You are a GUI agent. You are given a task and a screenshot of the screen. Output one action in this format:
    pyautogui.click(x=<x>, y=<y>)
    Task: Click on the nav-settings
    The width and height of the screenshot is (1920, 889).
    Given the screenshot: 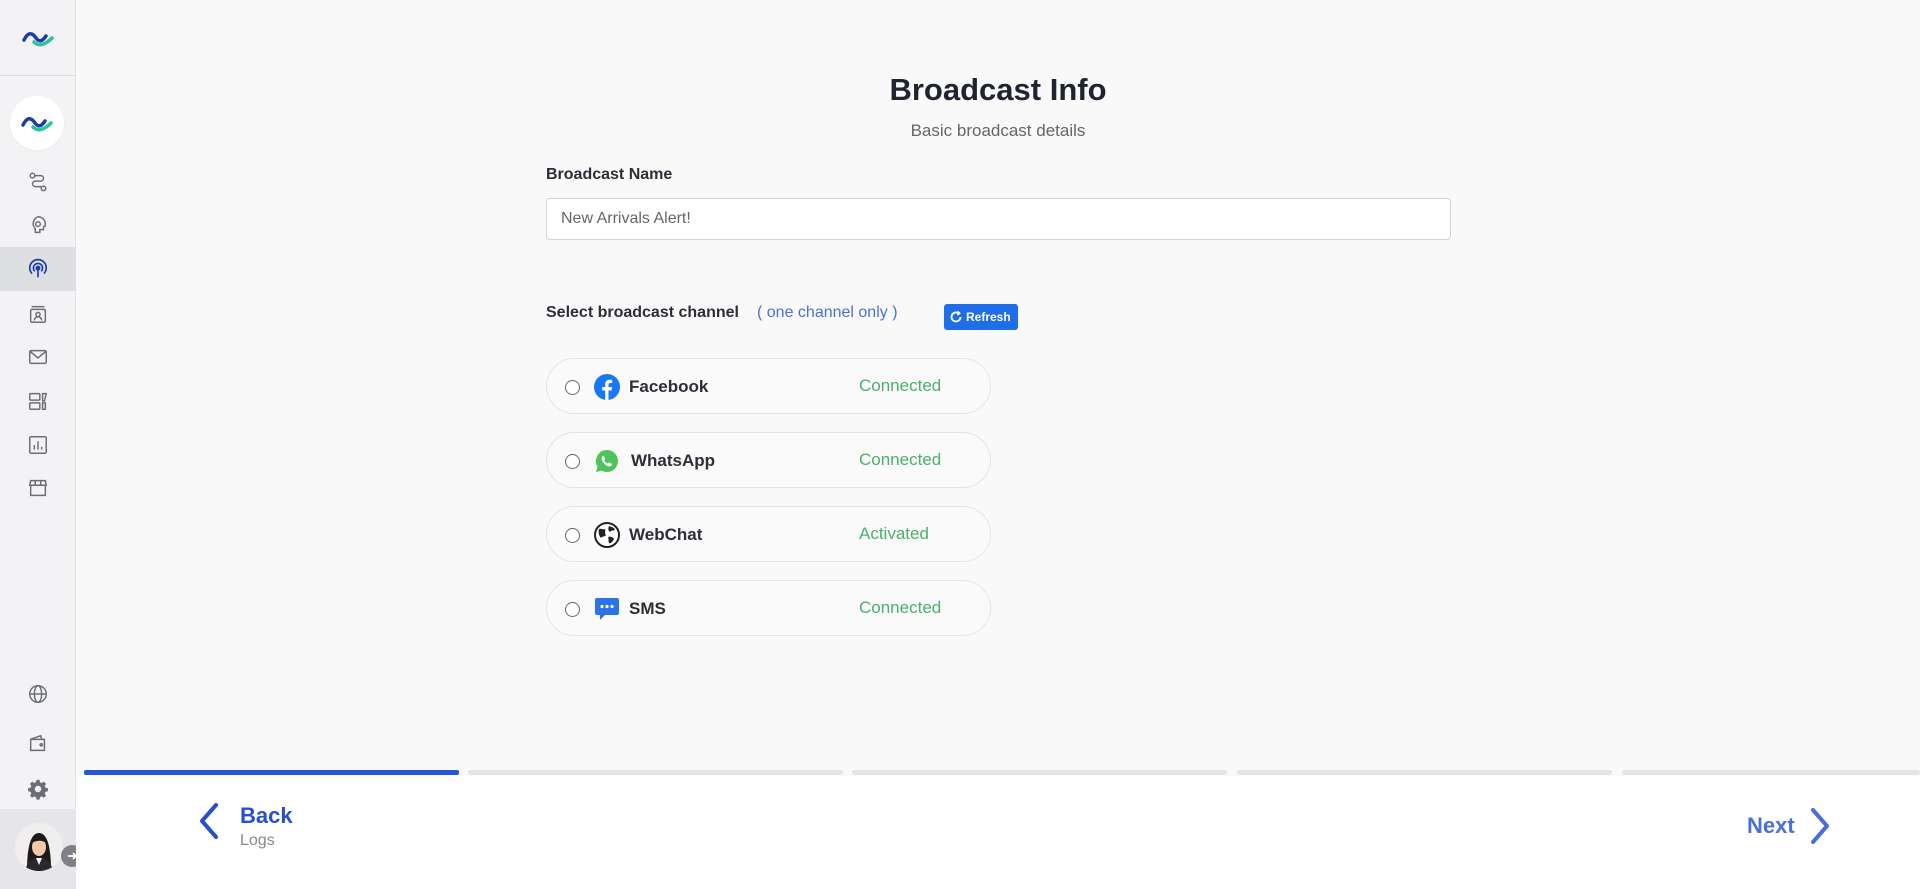 What is the action you would take?
    pyautogui.click(x=38, y=789)
    